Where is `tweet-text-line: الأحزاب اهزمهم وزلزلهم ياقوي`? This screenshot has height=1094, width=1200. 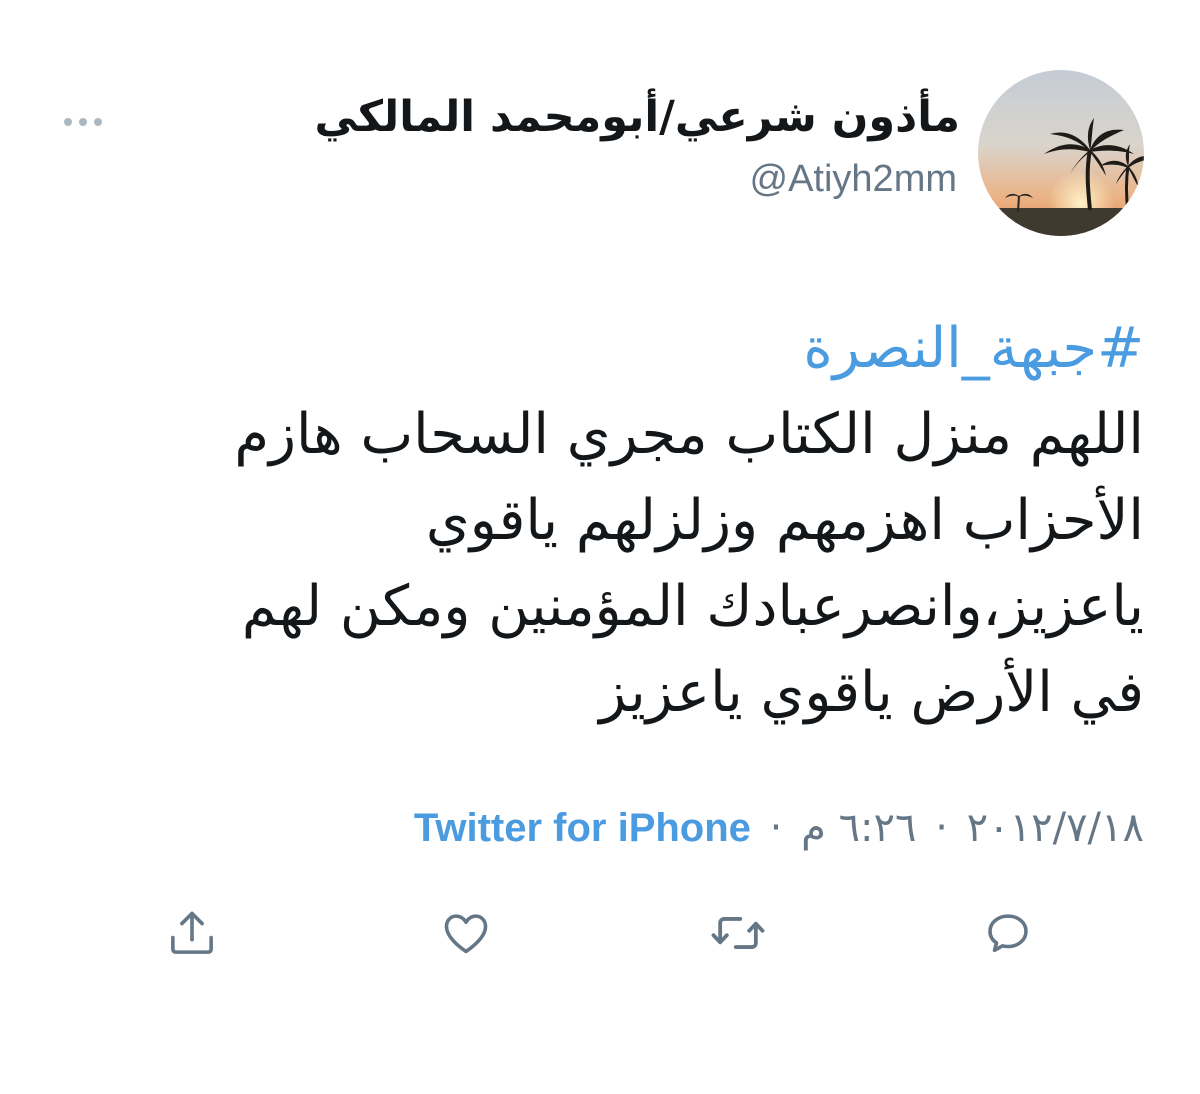
tweet-text-line: الأحزاب اهزمهم وزلزلهم ياقوي is located at coordinates (784, 520).